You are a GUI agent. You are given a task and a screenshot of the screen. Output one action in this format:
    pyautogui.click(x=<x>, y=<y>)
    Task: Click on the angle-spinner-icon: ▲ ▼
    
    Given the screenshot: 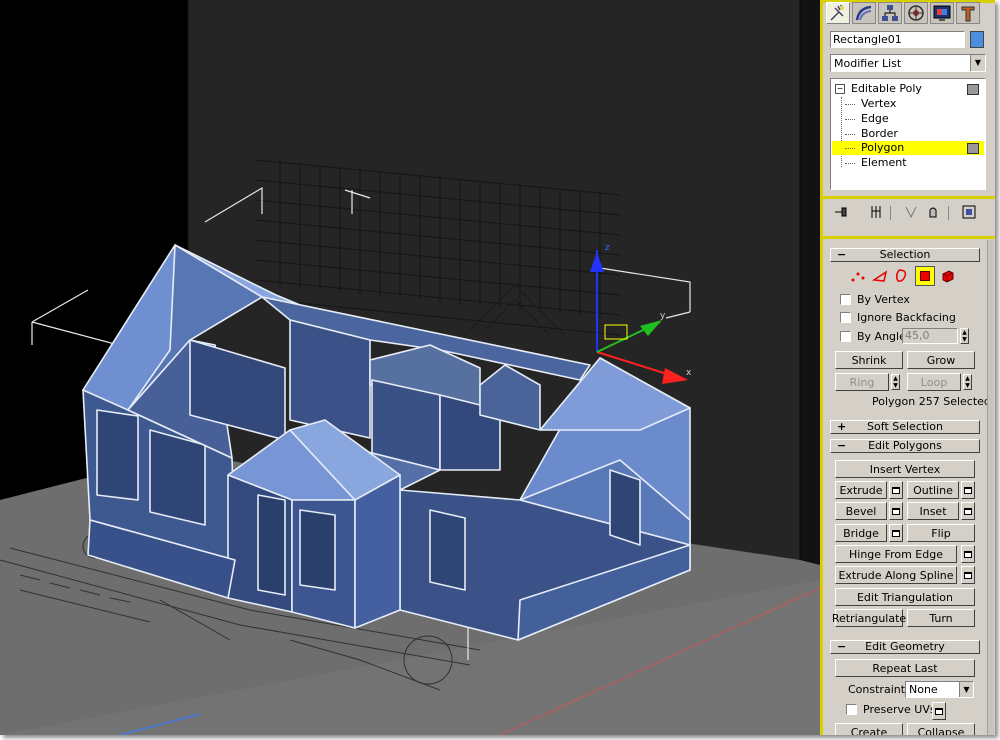 What is the action you would take?
    pyautogui.click(x=964, y=336)
    